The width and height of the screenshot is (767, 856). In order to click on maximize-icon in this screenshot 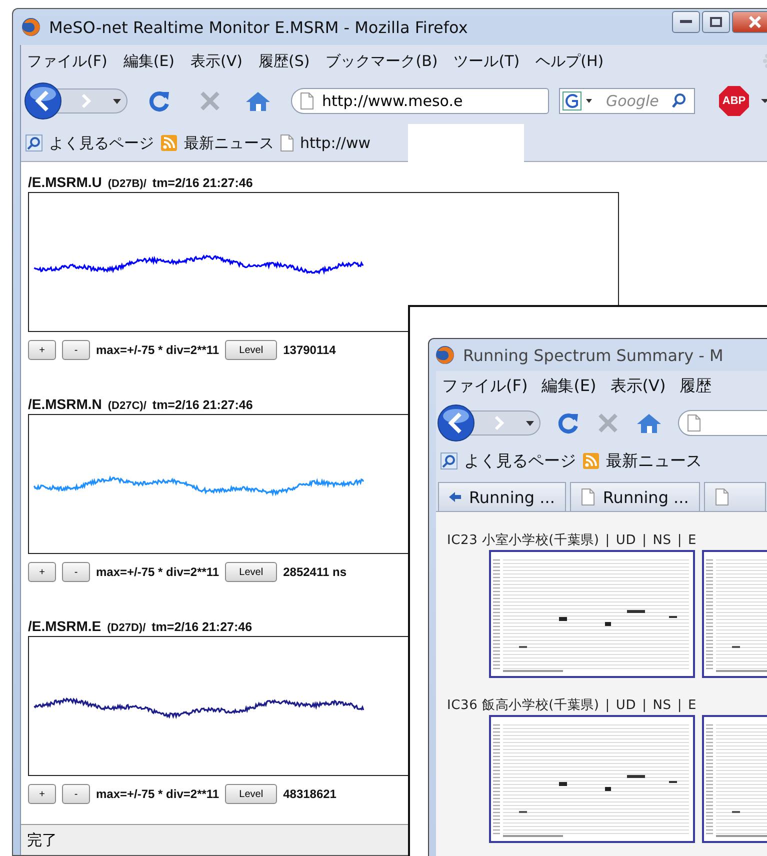, I will do `click(716, 22)`.